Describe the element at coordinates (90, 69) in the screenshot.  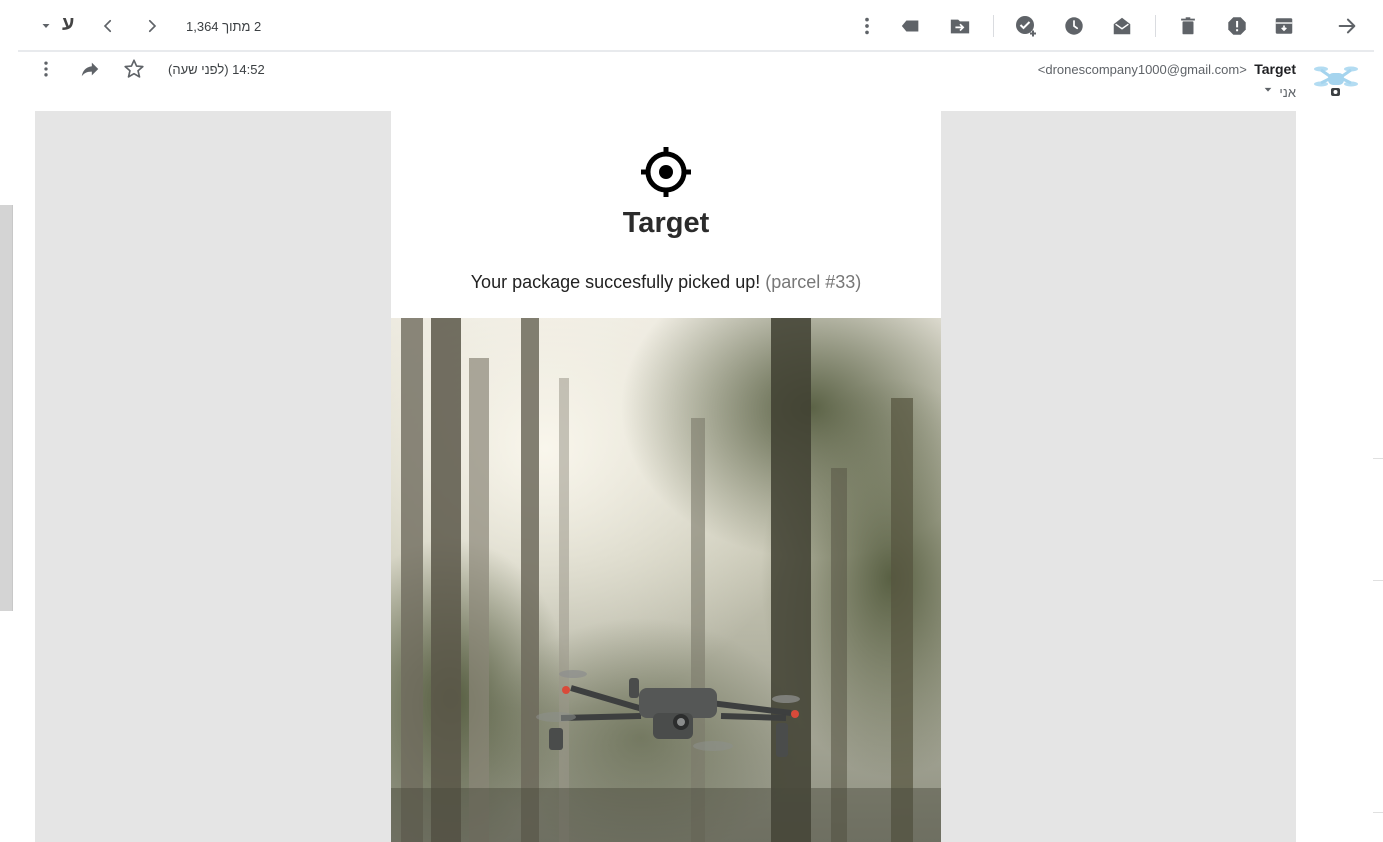
I see `forward-icon` at that location.